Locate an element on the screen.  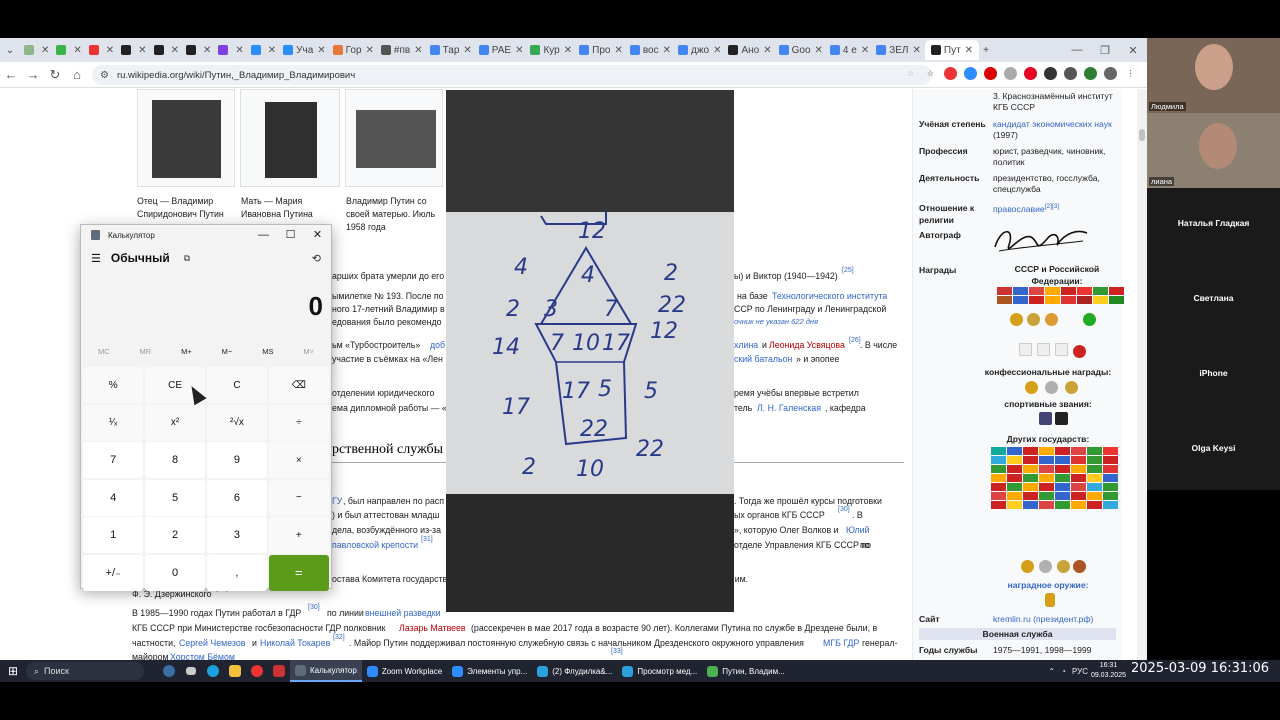
backspace-button: ⌫ is located at coordinates (298, 385).